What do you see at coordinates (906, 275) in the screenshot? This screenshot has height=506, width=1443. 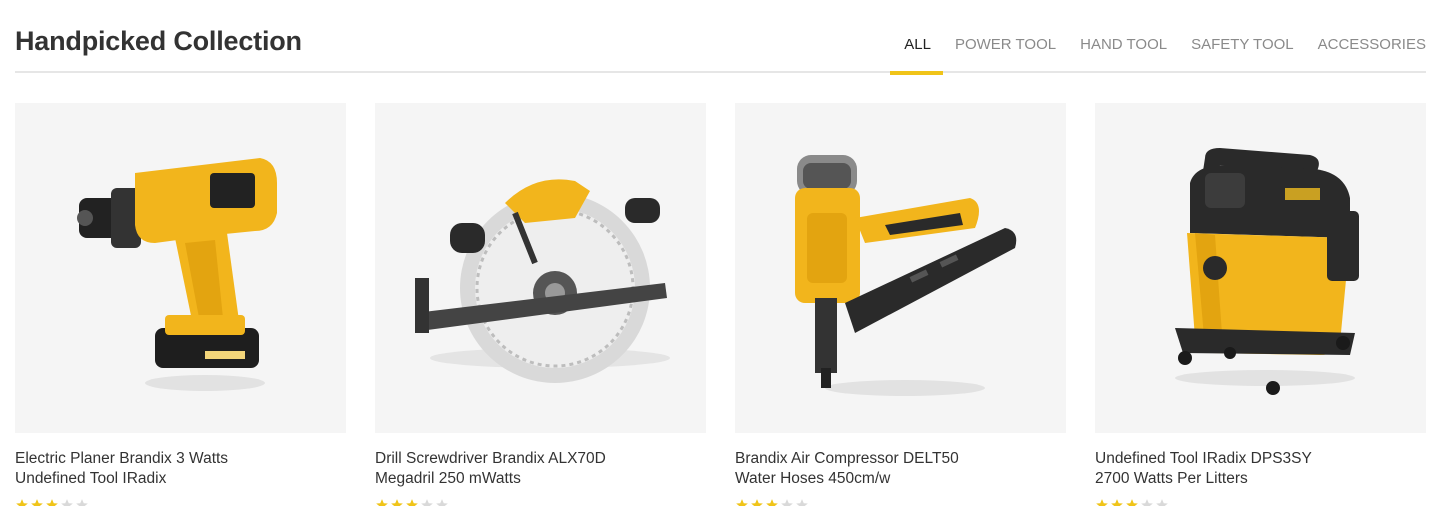 I see `nail-gun-icon` at bounding box center [906, 275].